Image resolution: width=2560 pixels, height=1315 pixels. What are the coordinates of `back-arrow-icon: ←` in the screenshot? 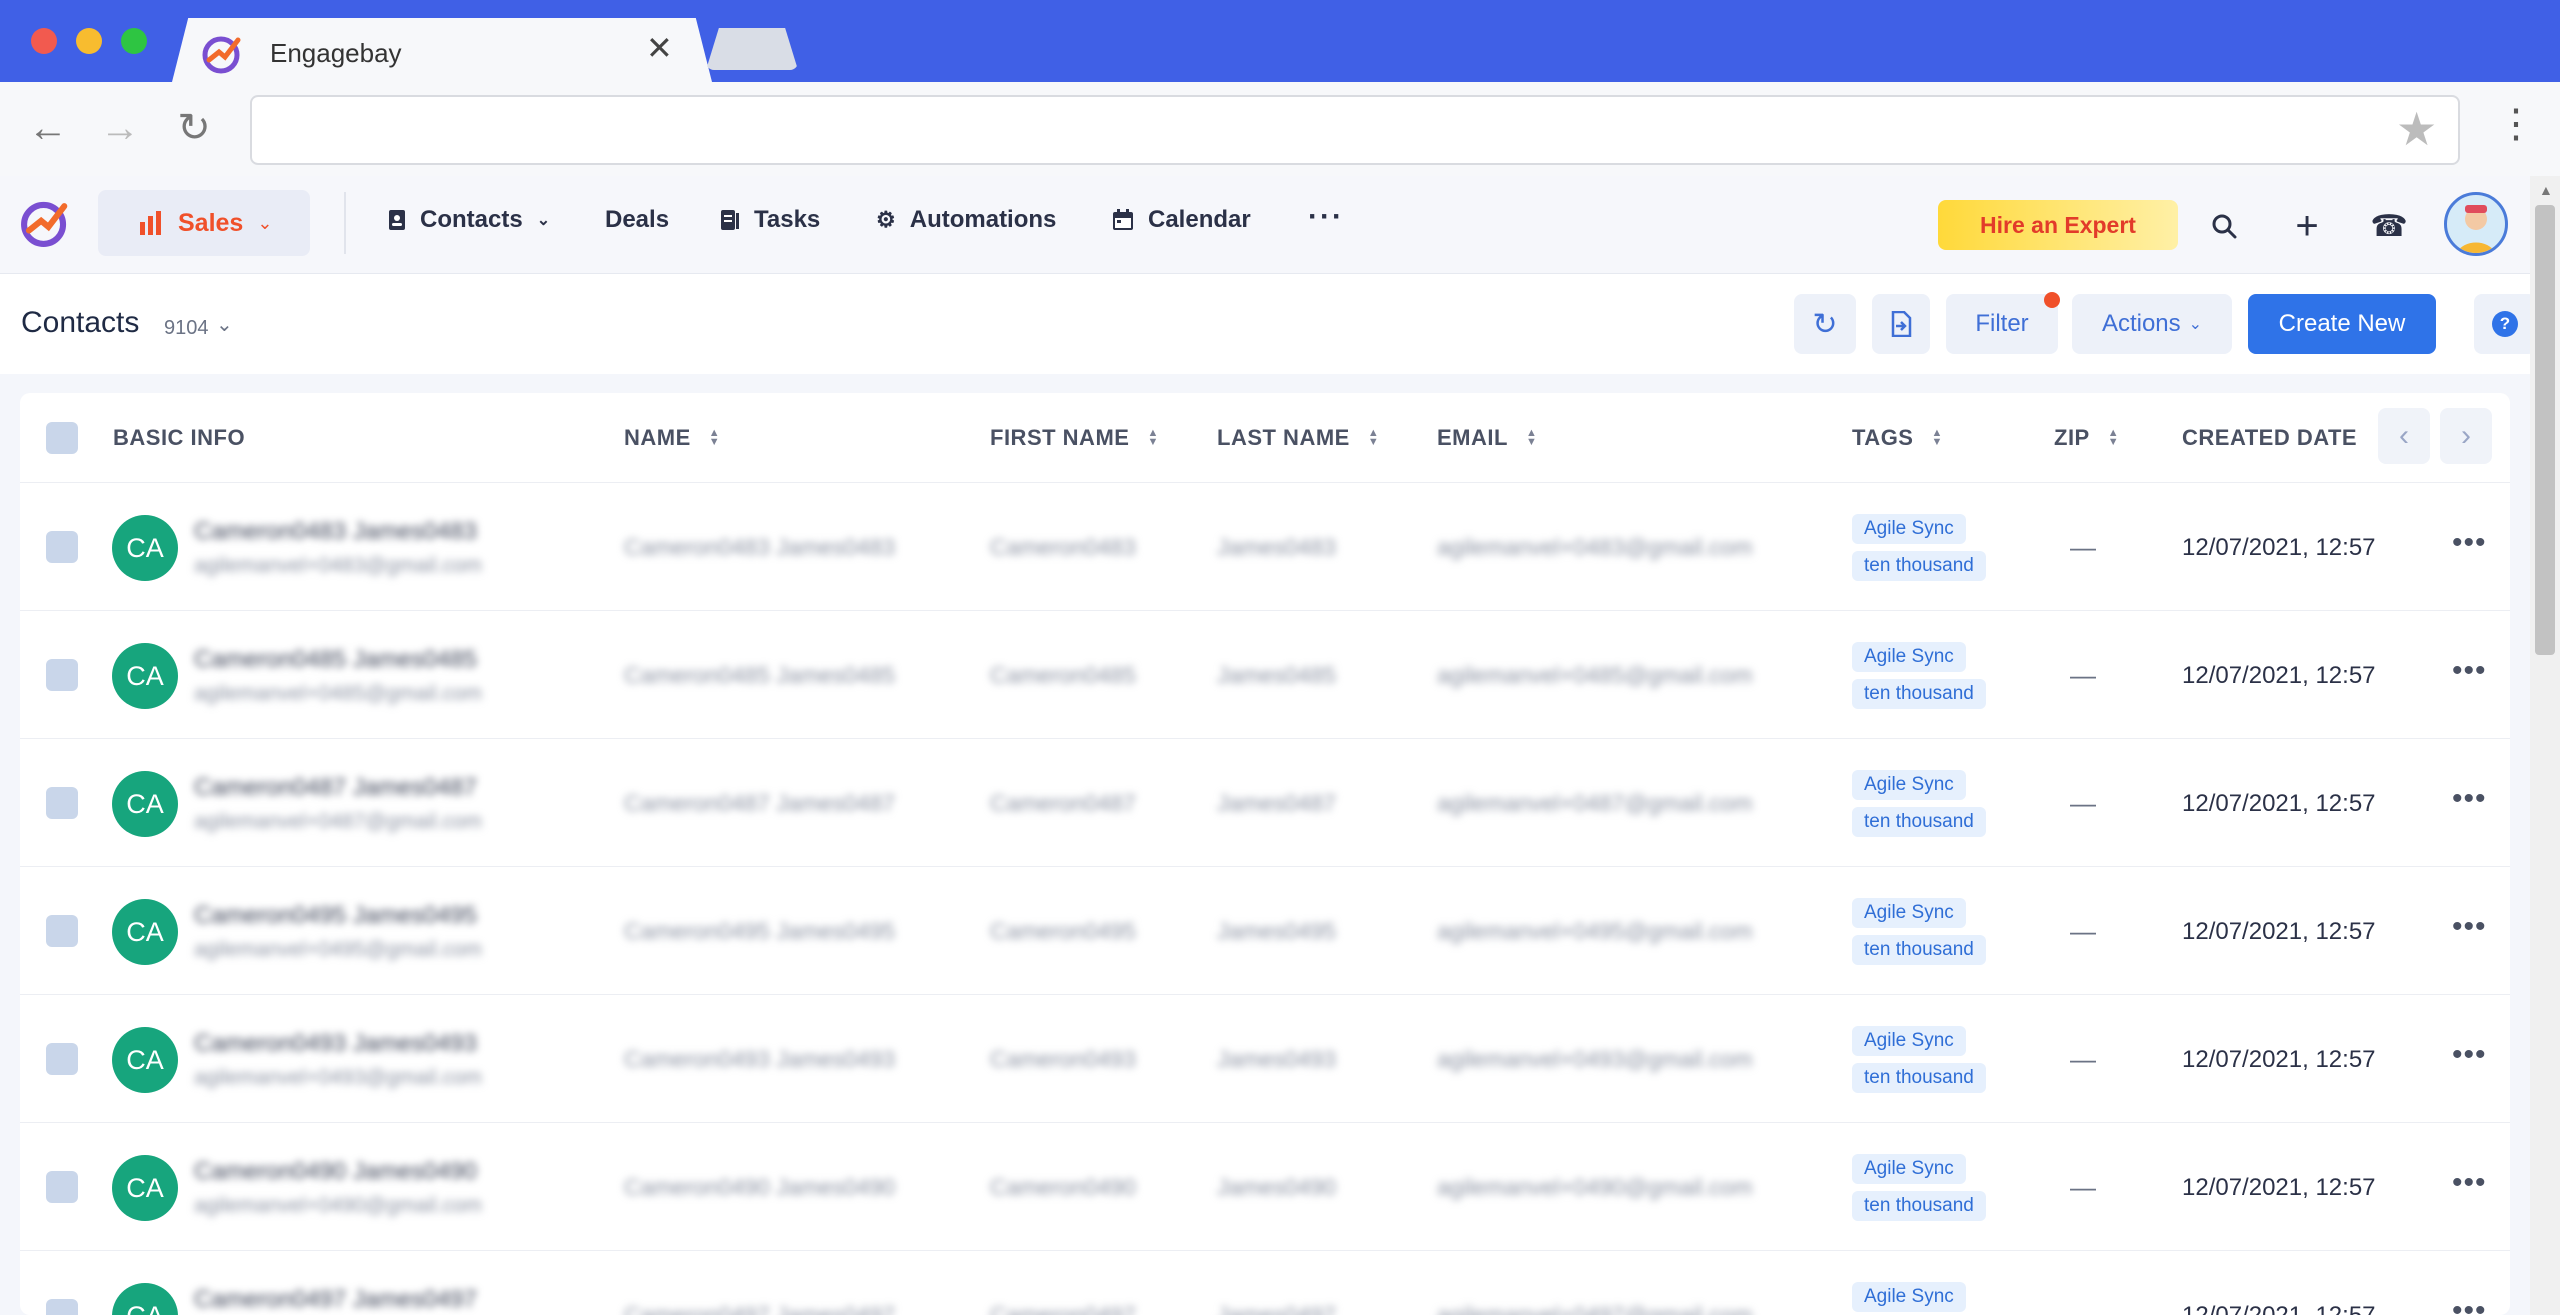 It's located at (48, 128).